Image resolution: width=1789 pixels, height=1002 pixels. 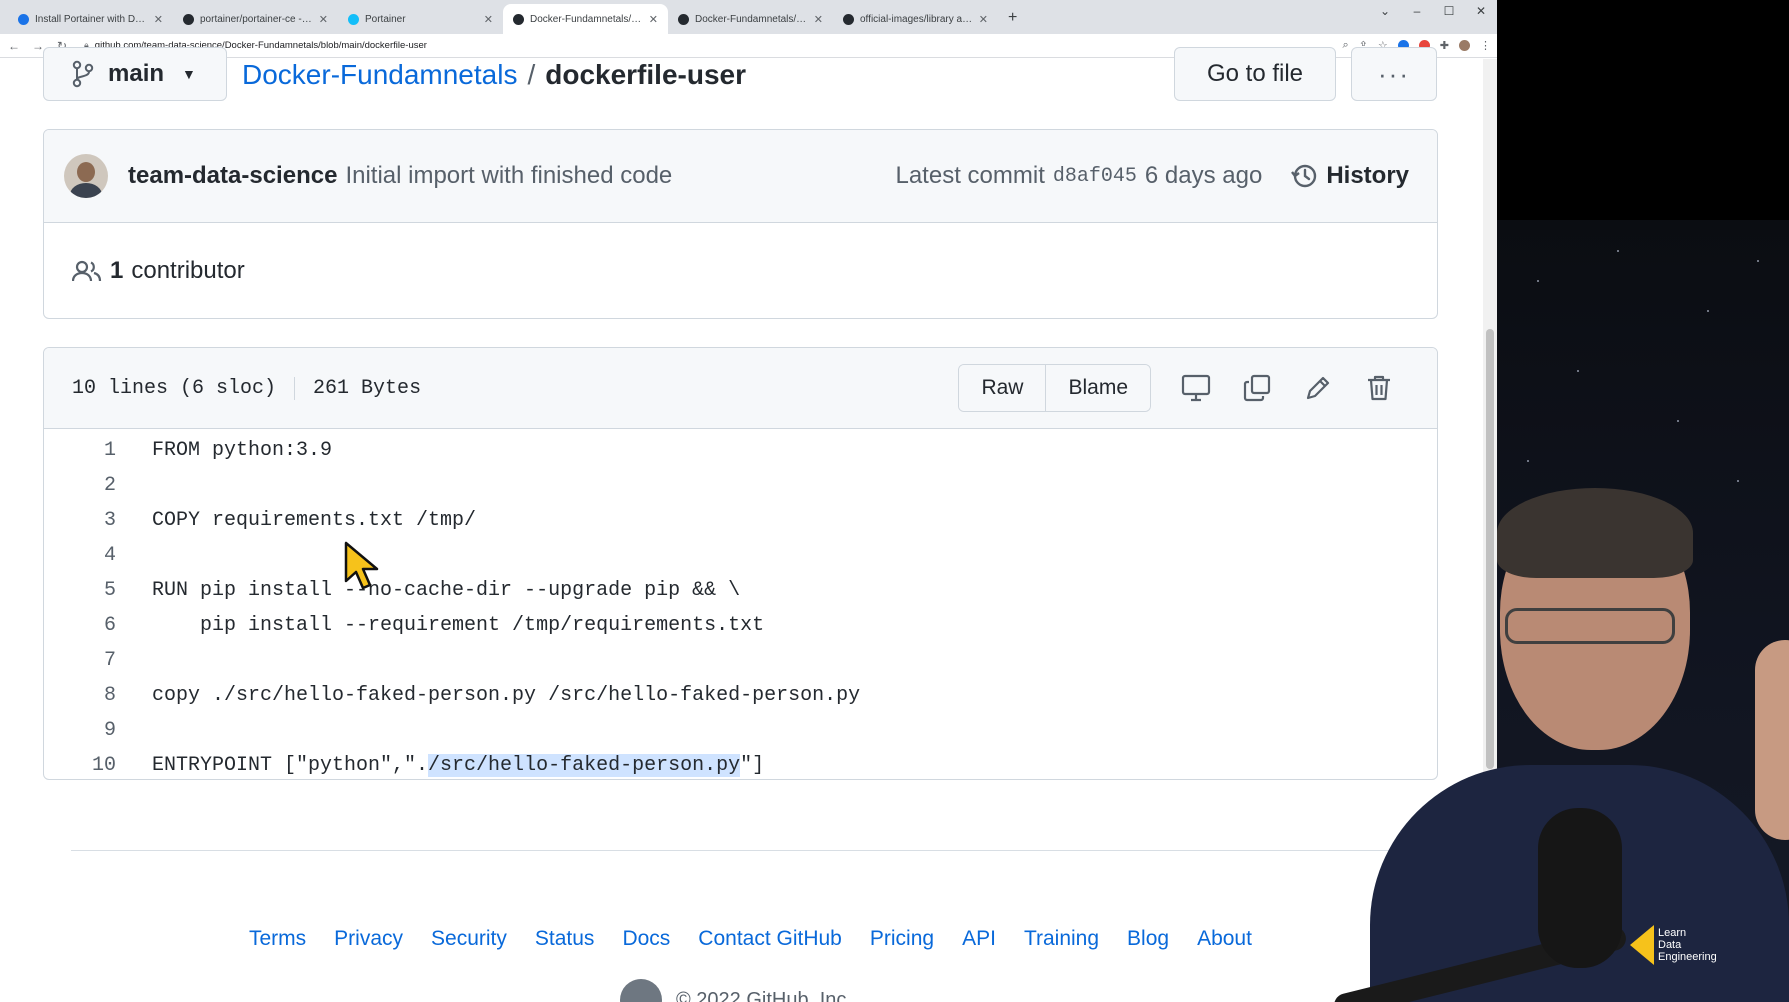 I want to click on browser-tab: official-images/library at master✕, so click(x=915, y=19).